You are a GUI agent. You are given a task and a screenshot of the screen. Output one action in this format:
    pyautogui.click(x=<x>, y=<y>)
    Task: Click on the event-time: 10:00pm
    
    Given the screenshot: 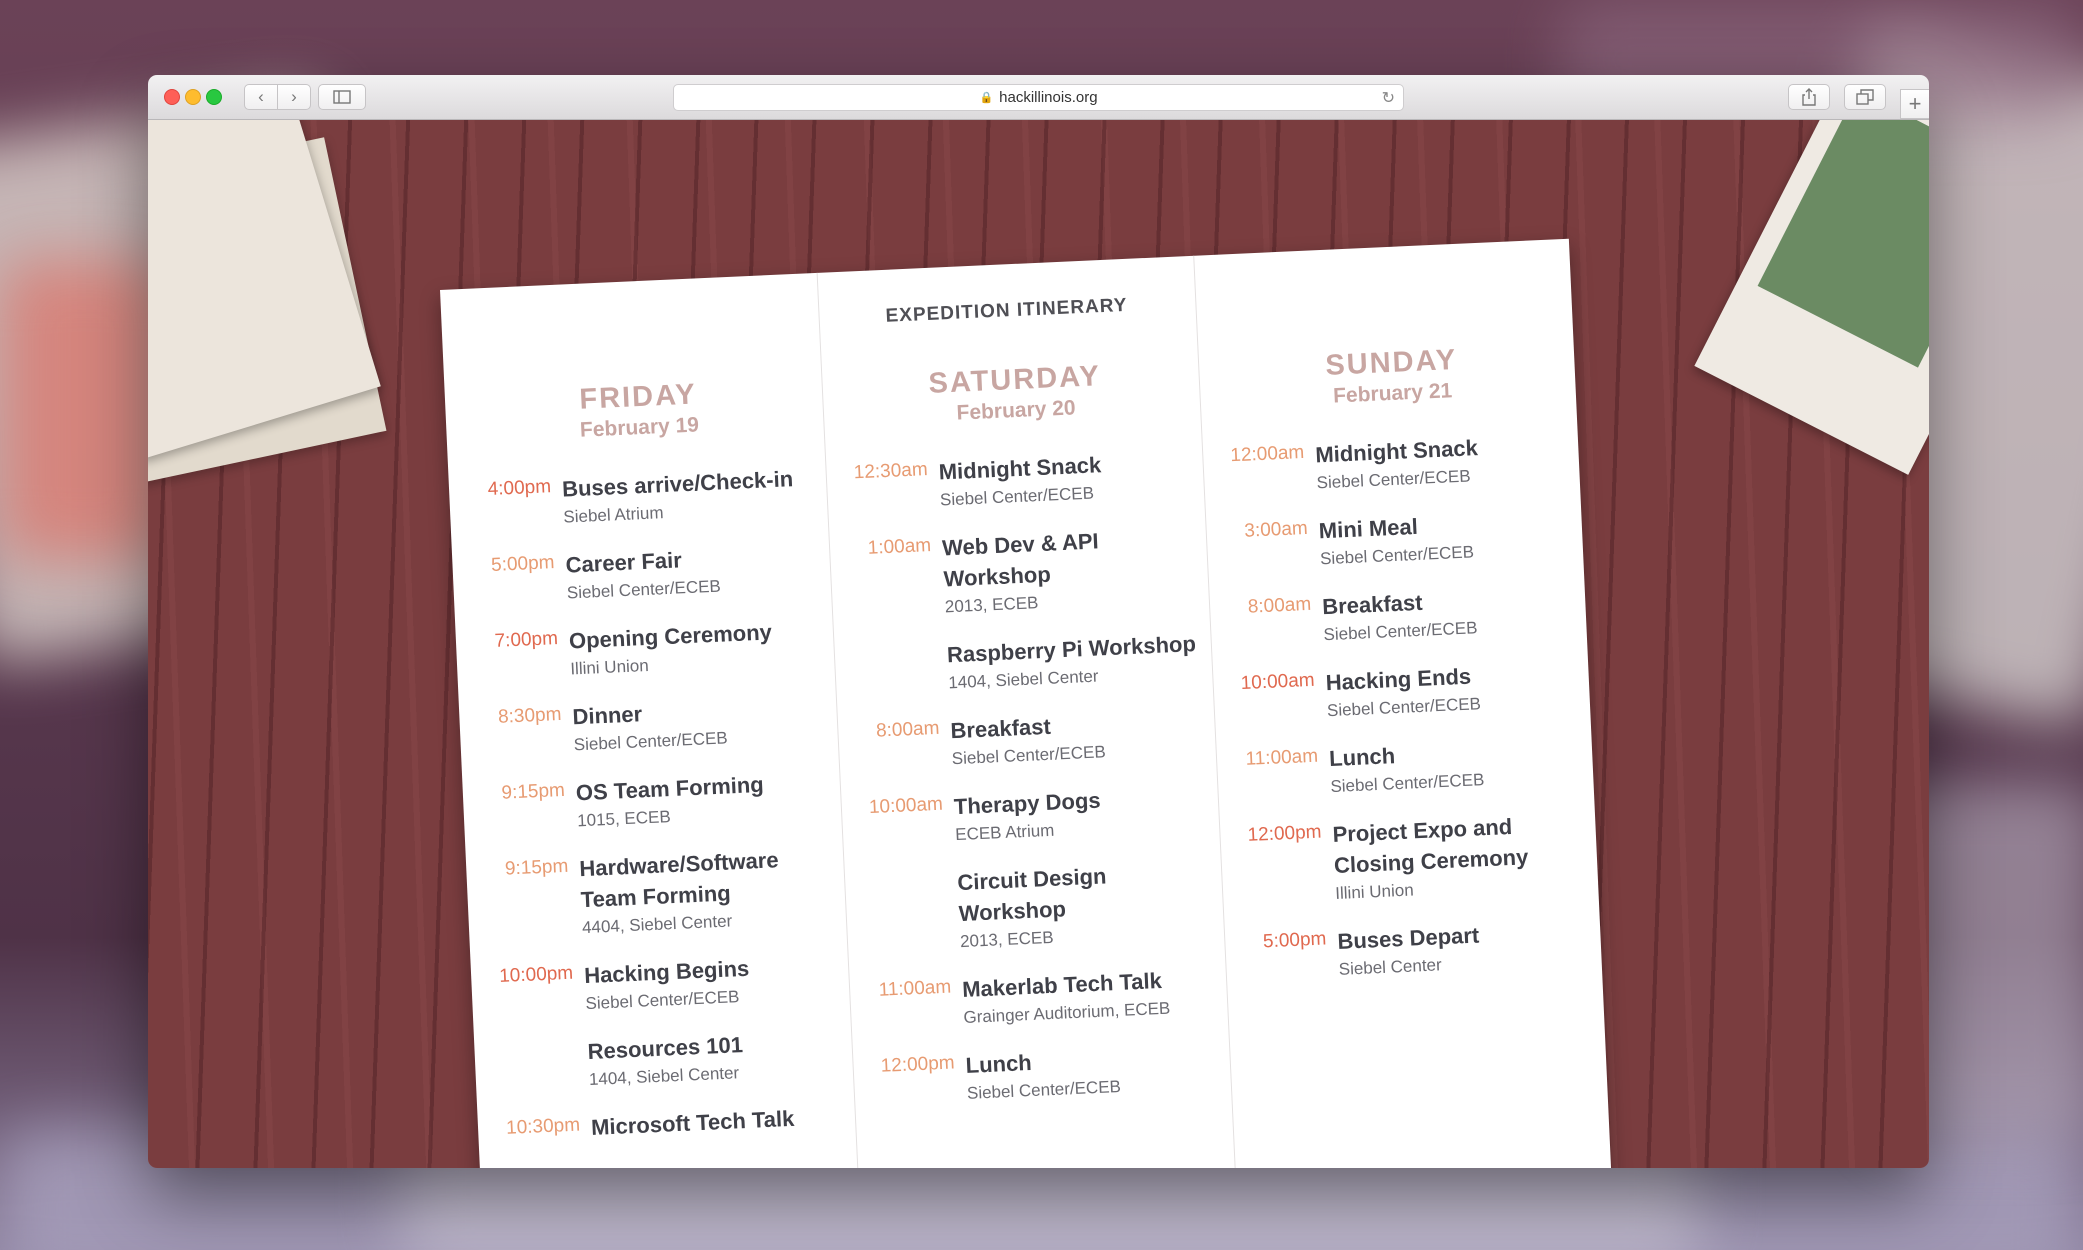 What is the action you would take?
    pyautogui.click(x=536, y=975)
    